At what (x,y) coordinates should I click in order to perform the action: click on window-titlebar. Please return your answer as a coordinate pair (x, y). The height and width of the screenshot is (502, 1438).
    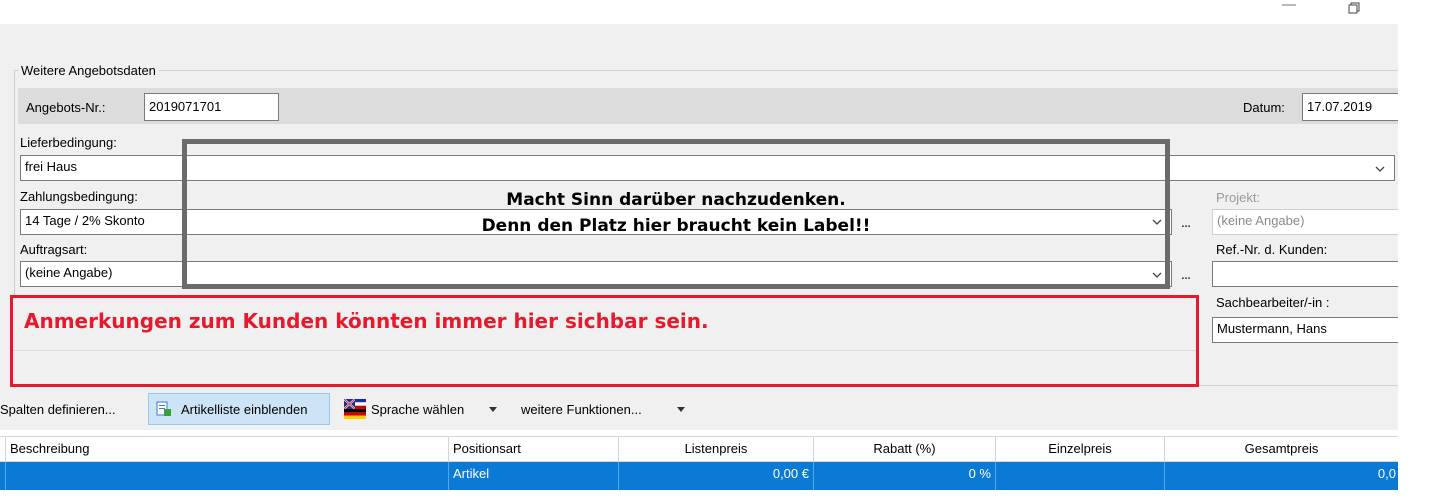
    Looking at the image, I should click on (719, 12).